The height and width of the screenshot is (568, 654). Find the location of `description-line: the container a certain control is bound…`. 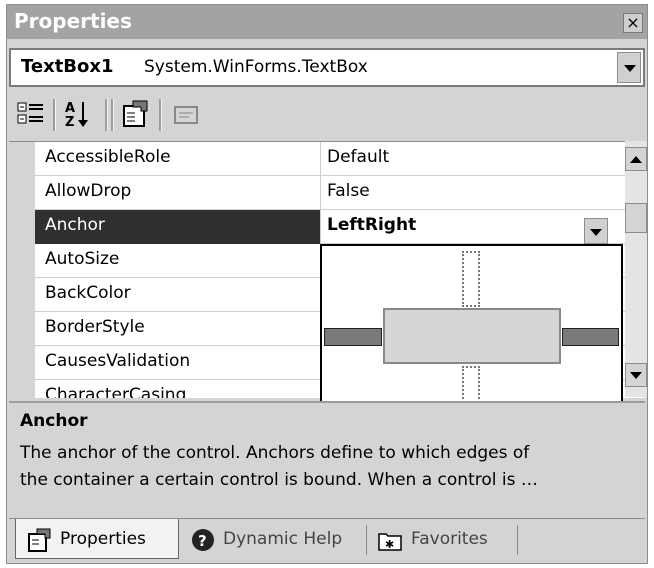

description-line: the container a certain control is bound… is located at coordinates (279, 480).